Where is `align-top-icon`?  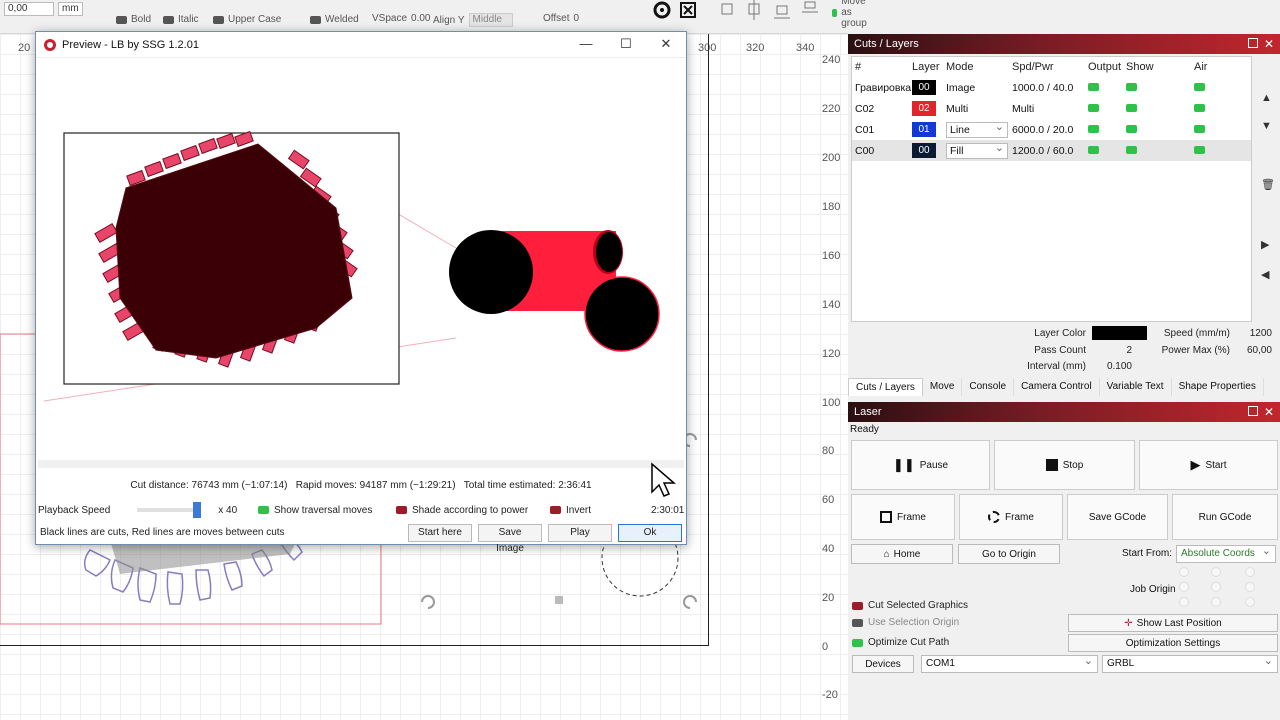
align-top-icon is located at coordinates (782, 10).